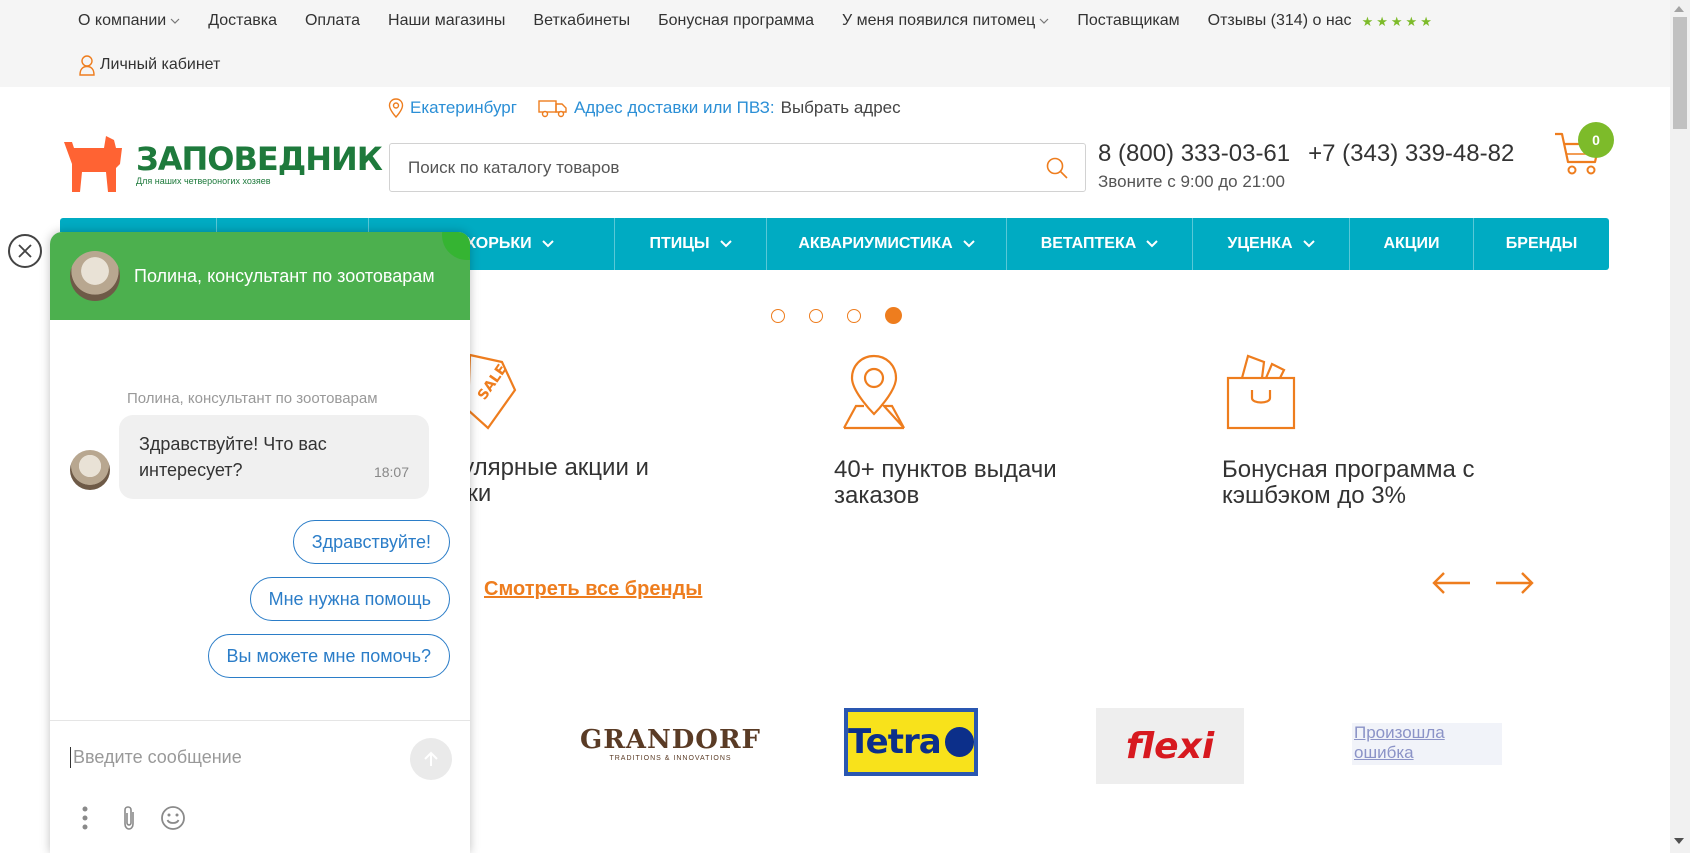 The image size is (1690, 853). I want to click on category-label: УЦЕНКА, so click(1260, 243).